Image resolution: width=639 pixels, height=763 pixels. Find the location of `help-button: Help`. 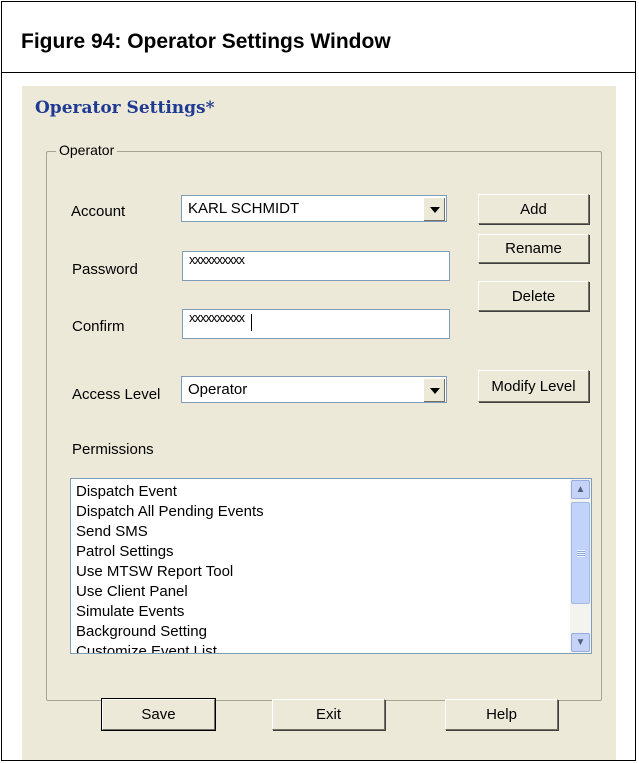

help-button: Help is located at coordinates (501, 714).